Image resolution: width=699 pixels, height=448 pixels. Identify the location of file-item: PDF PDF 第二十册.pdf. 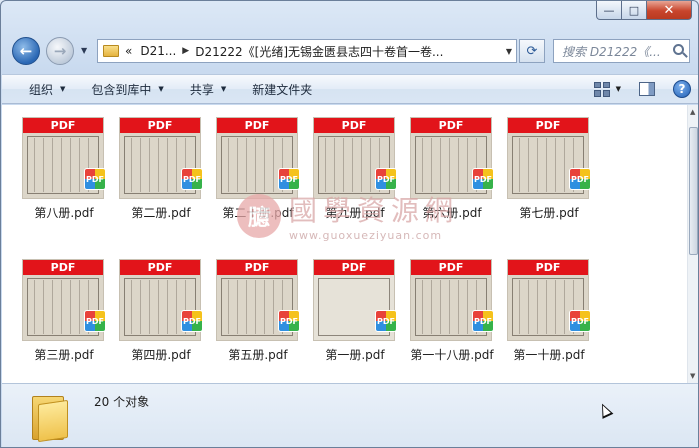
(259, 166).